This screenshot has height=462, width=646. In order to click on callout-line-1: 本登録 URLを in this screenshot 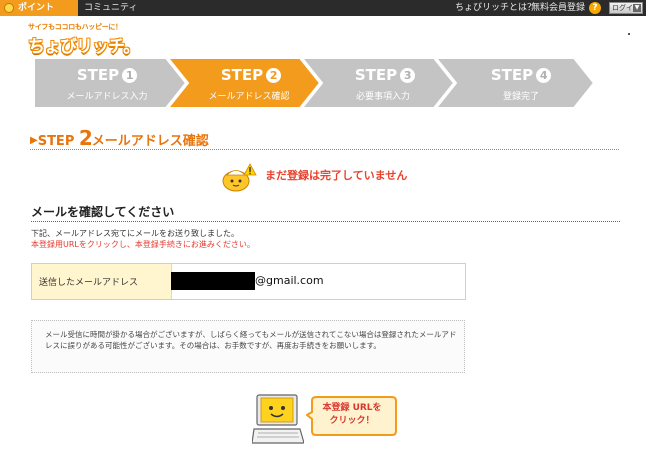, I will do `click(352, 408)`.